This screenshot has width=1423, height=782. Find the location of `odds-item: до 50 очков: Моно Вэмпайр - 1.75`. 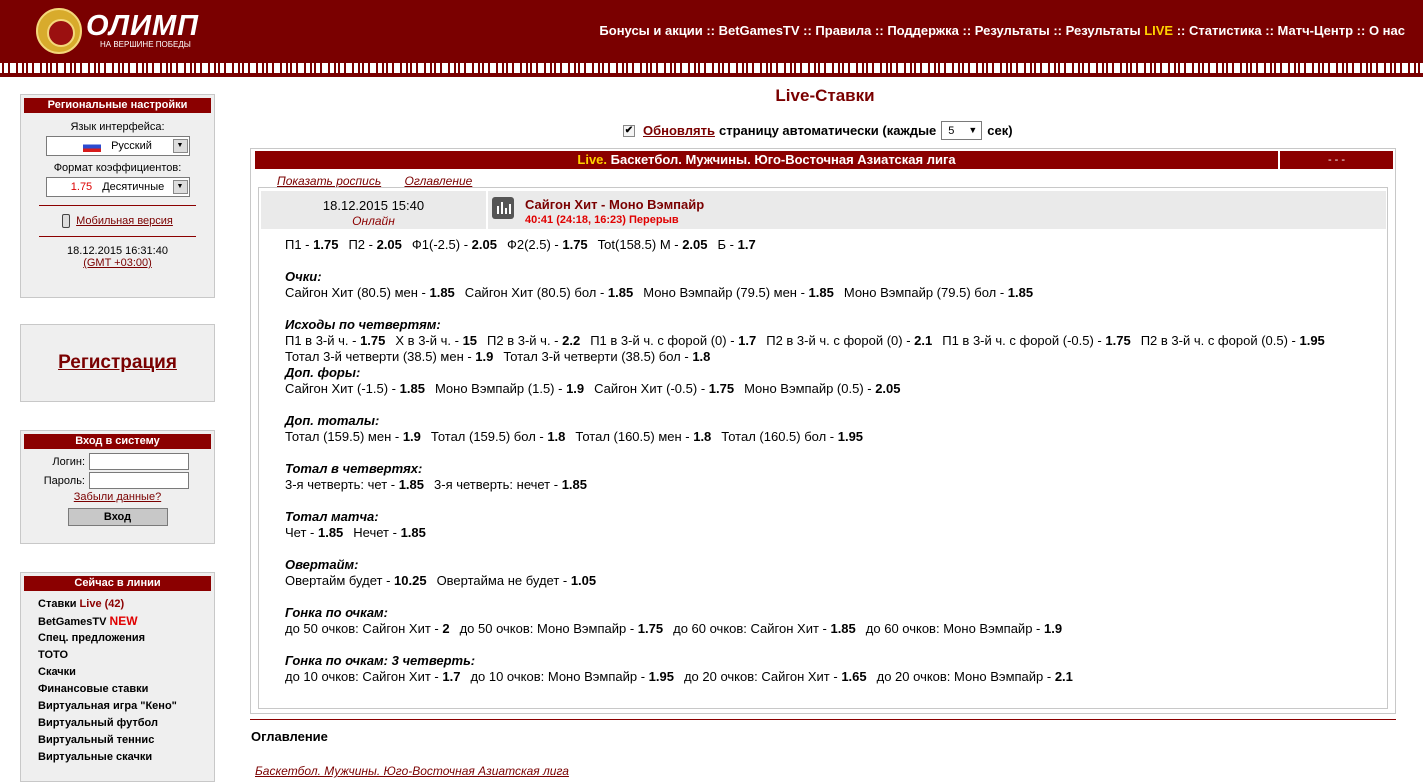

odds-item: до 50 очков: Моно Вэмпайр - 1.75 is located at coordinates (562, 628).